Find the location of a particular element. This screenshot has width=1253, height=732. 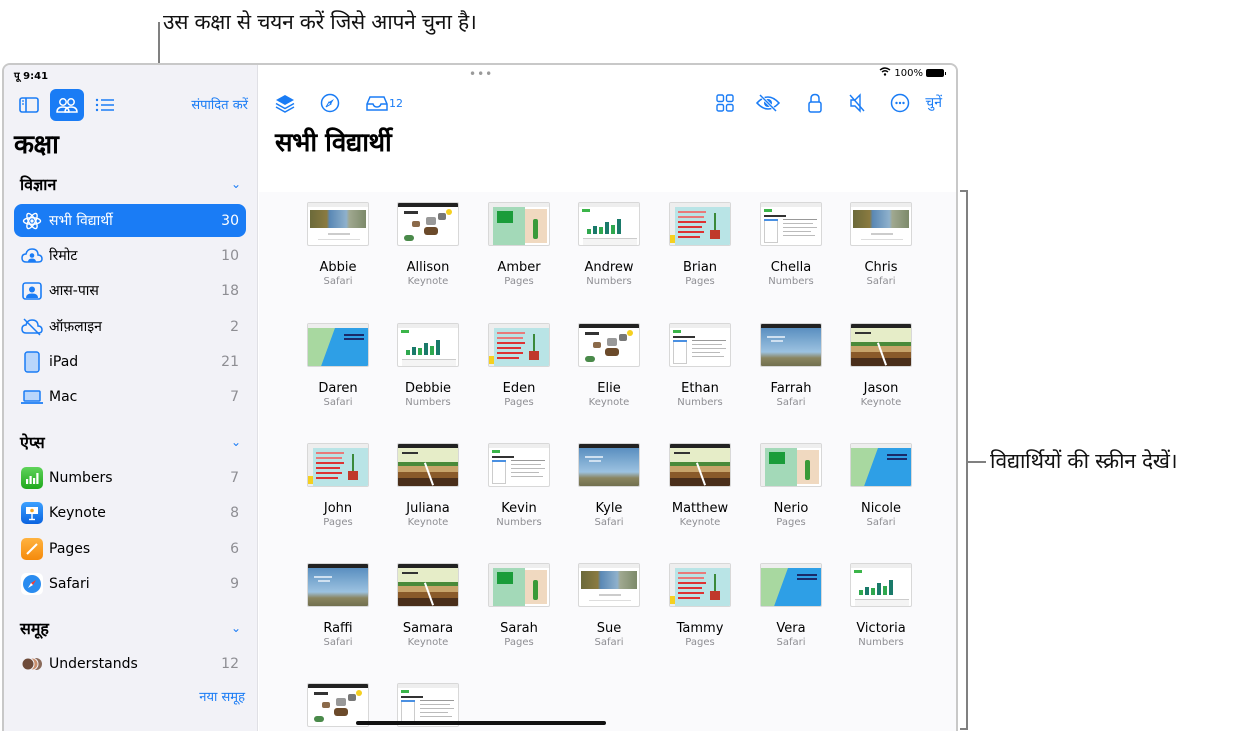

student-tile: Allison Keynote is located at coordinates (428, 244).